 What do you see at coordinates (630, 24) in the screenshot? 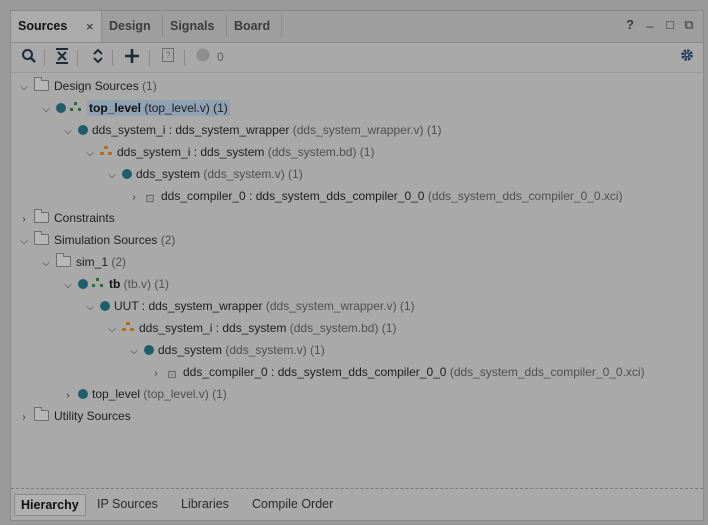
I see `help-icon: ?` at bounding box center [630, 24].